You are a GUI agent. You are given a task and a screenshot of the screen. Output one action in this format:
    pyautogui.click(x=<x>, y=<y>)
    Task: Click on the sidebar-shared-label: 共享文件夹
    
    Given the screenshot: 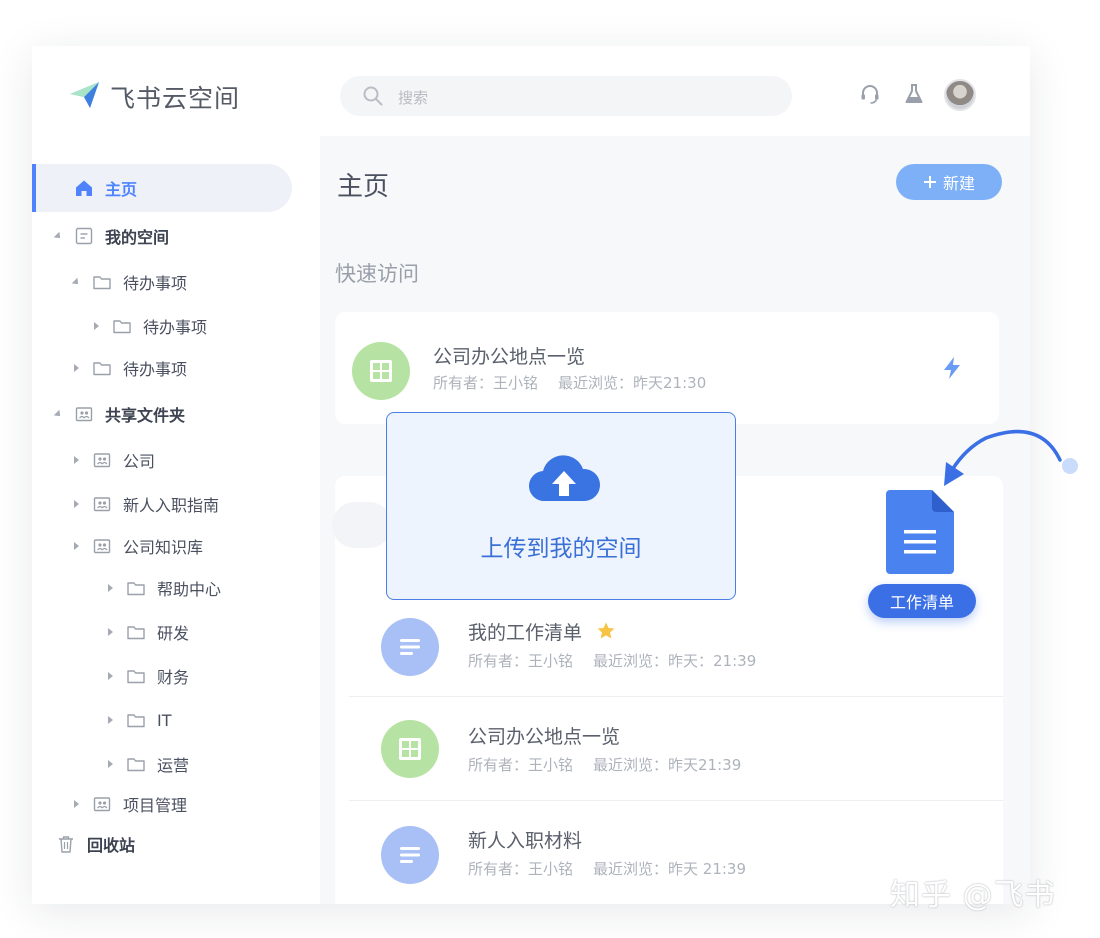 What is the action you would take?
    pyautogui.click(x=145, y=415)
    